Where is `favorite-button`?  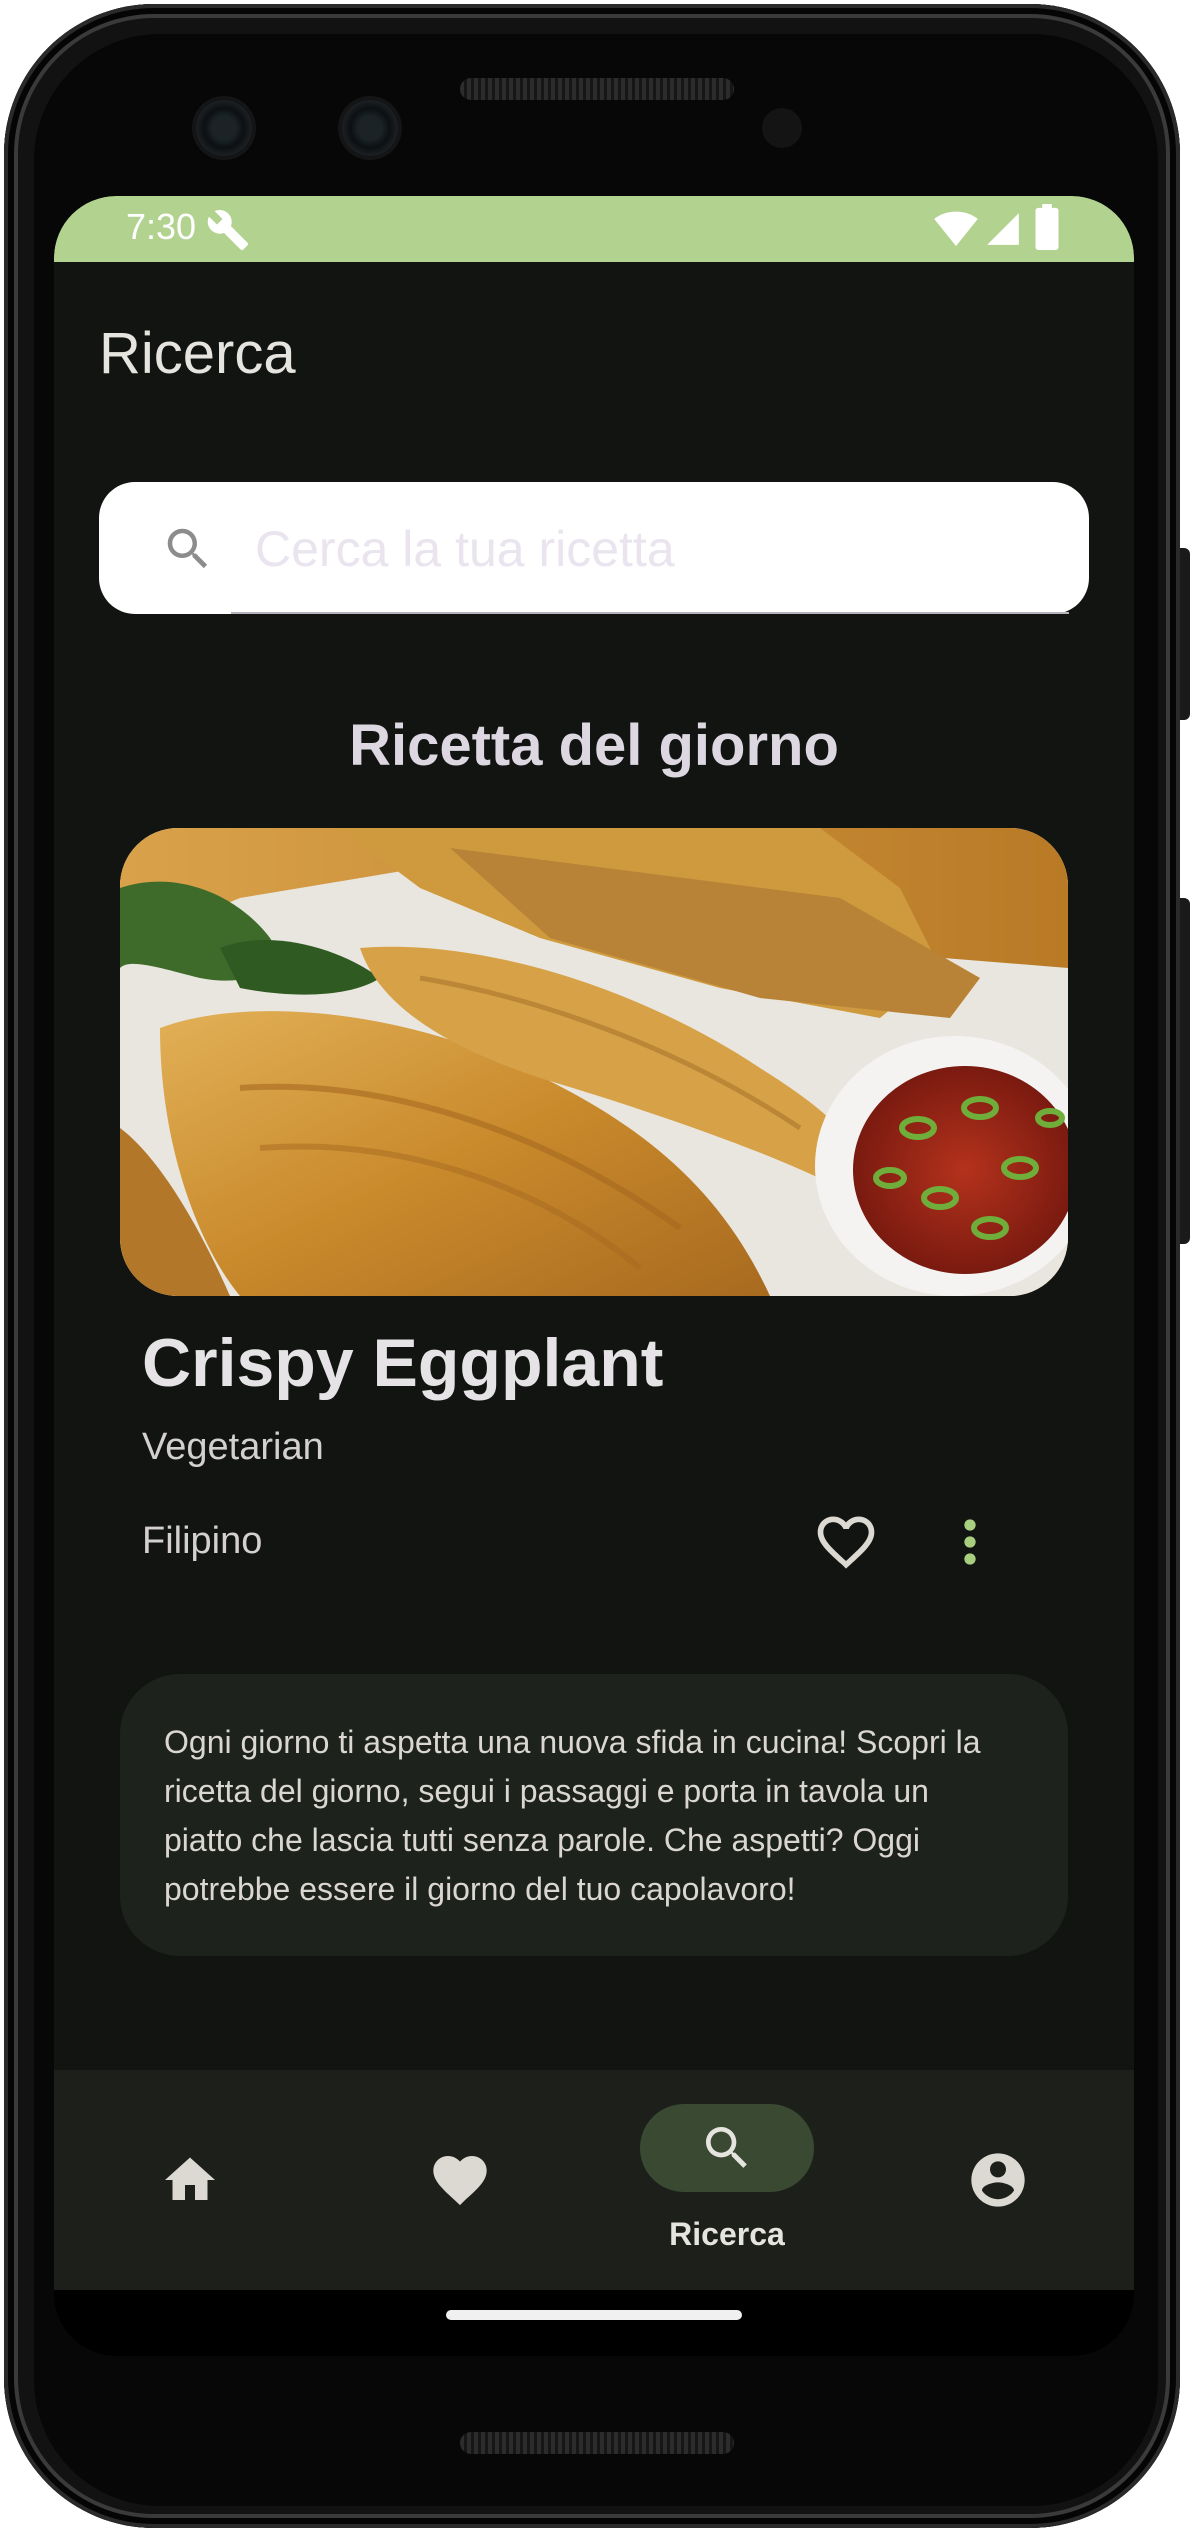 favorite-button is located at coordinates (846, 1542).